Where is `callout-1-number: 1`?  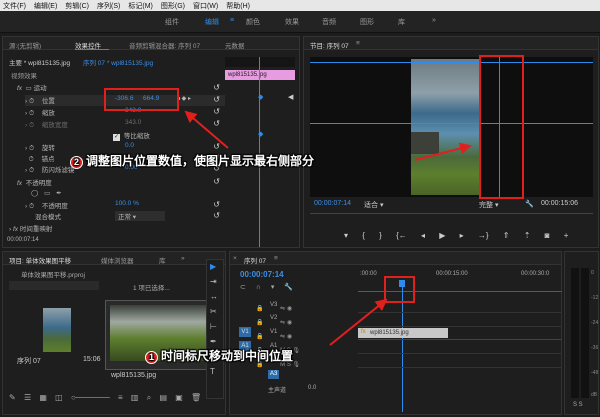
callout-1-number: 1 is located at coordinates (151, 357).